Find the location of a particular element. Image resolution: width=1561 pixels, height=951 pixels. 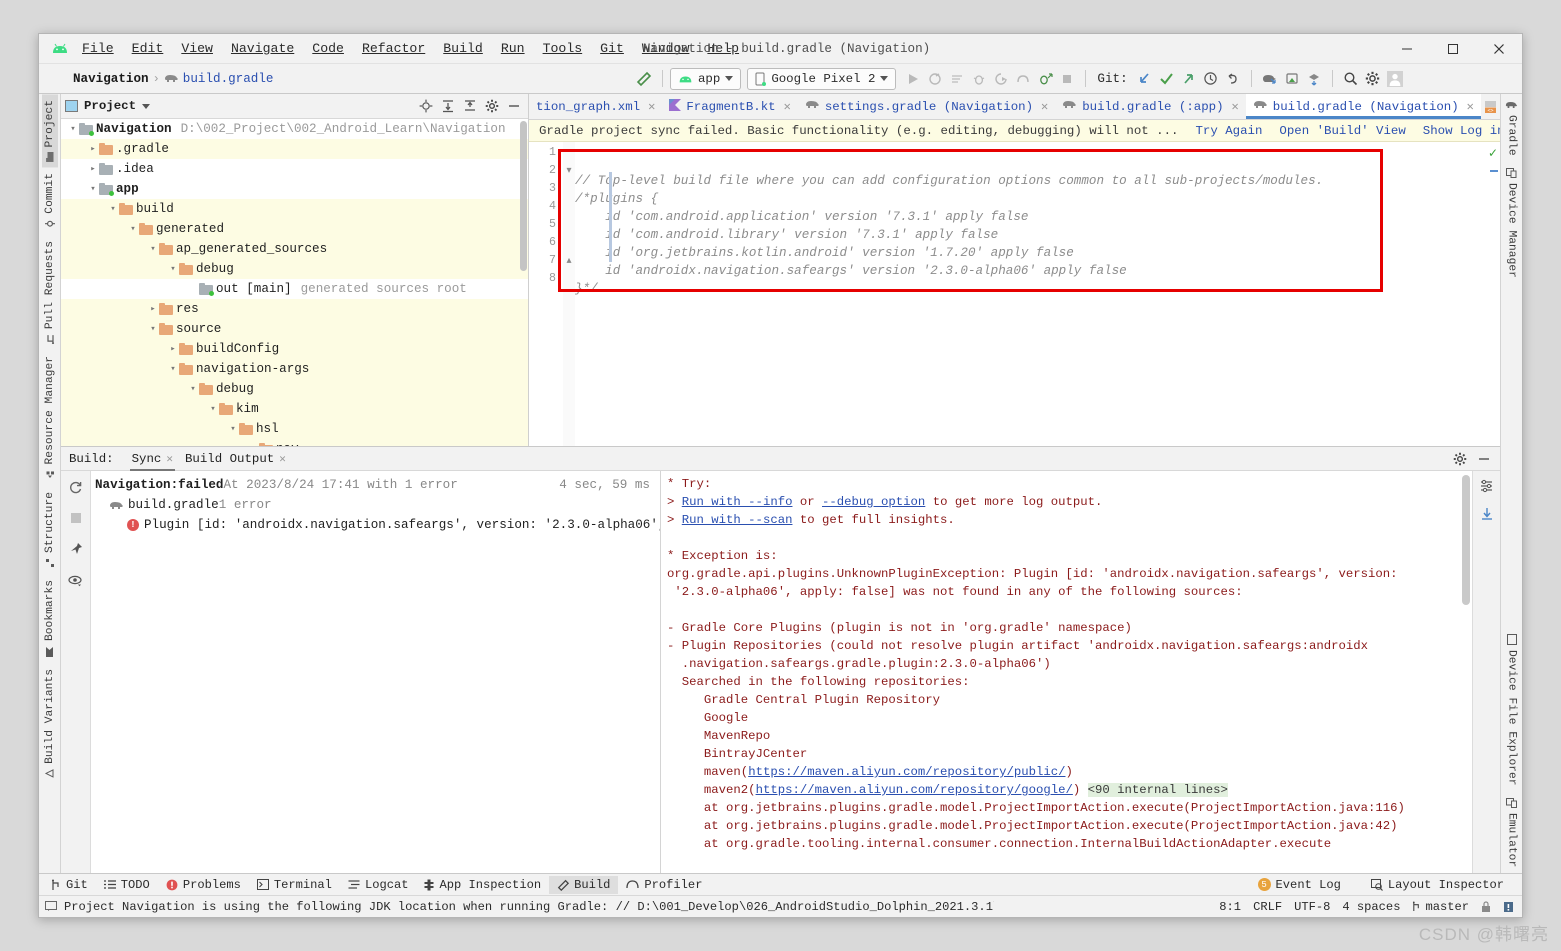

log-link: Run with --scan is located at coordinates (737, 520).